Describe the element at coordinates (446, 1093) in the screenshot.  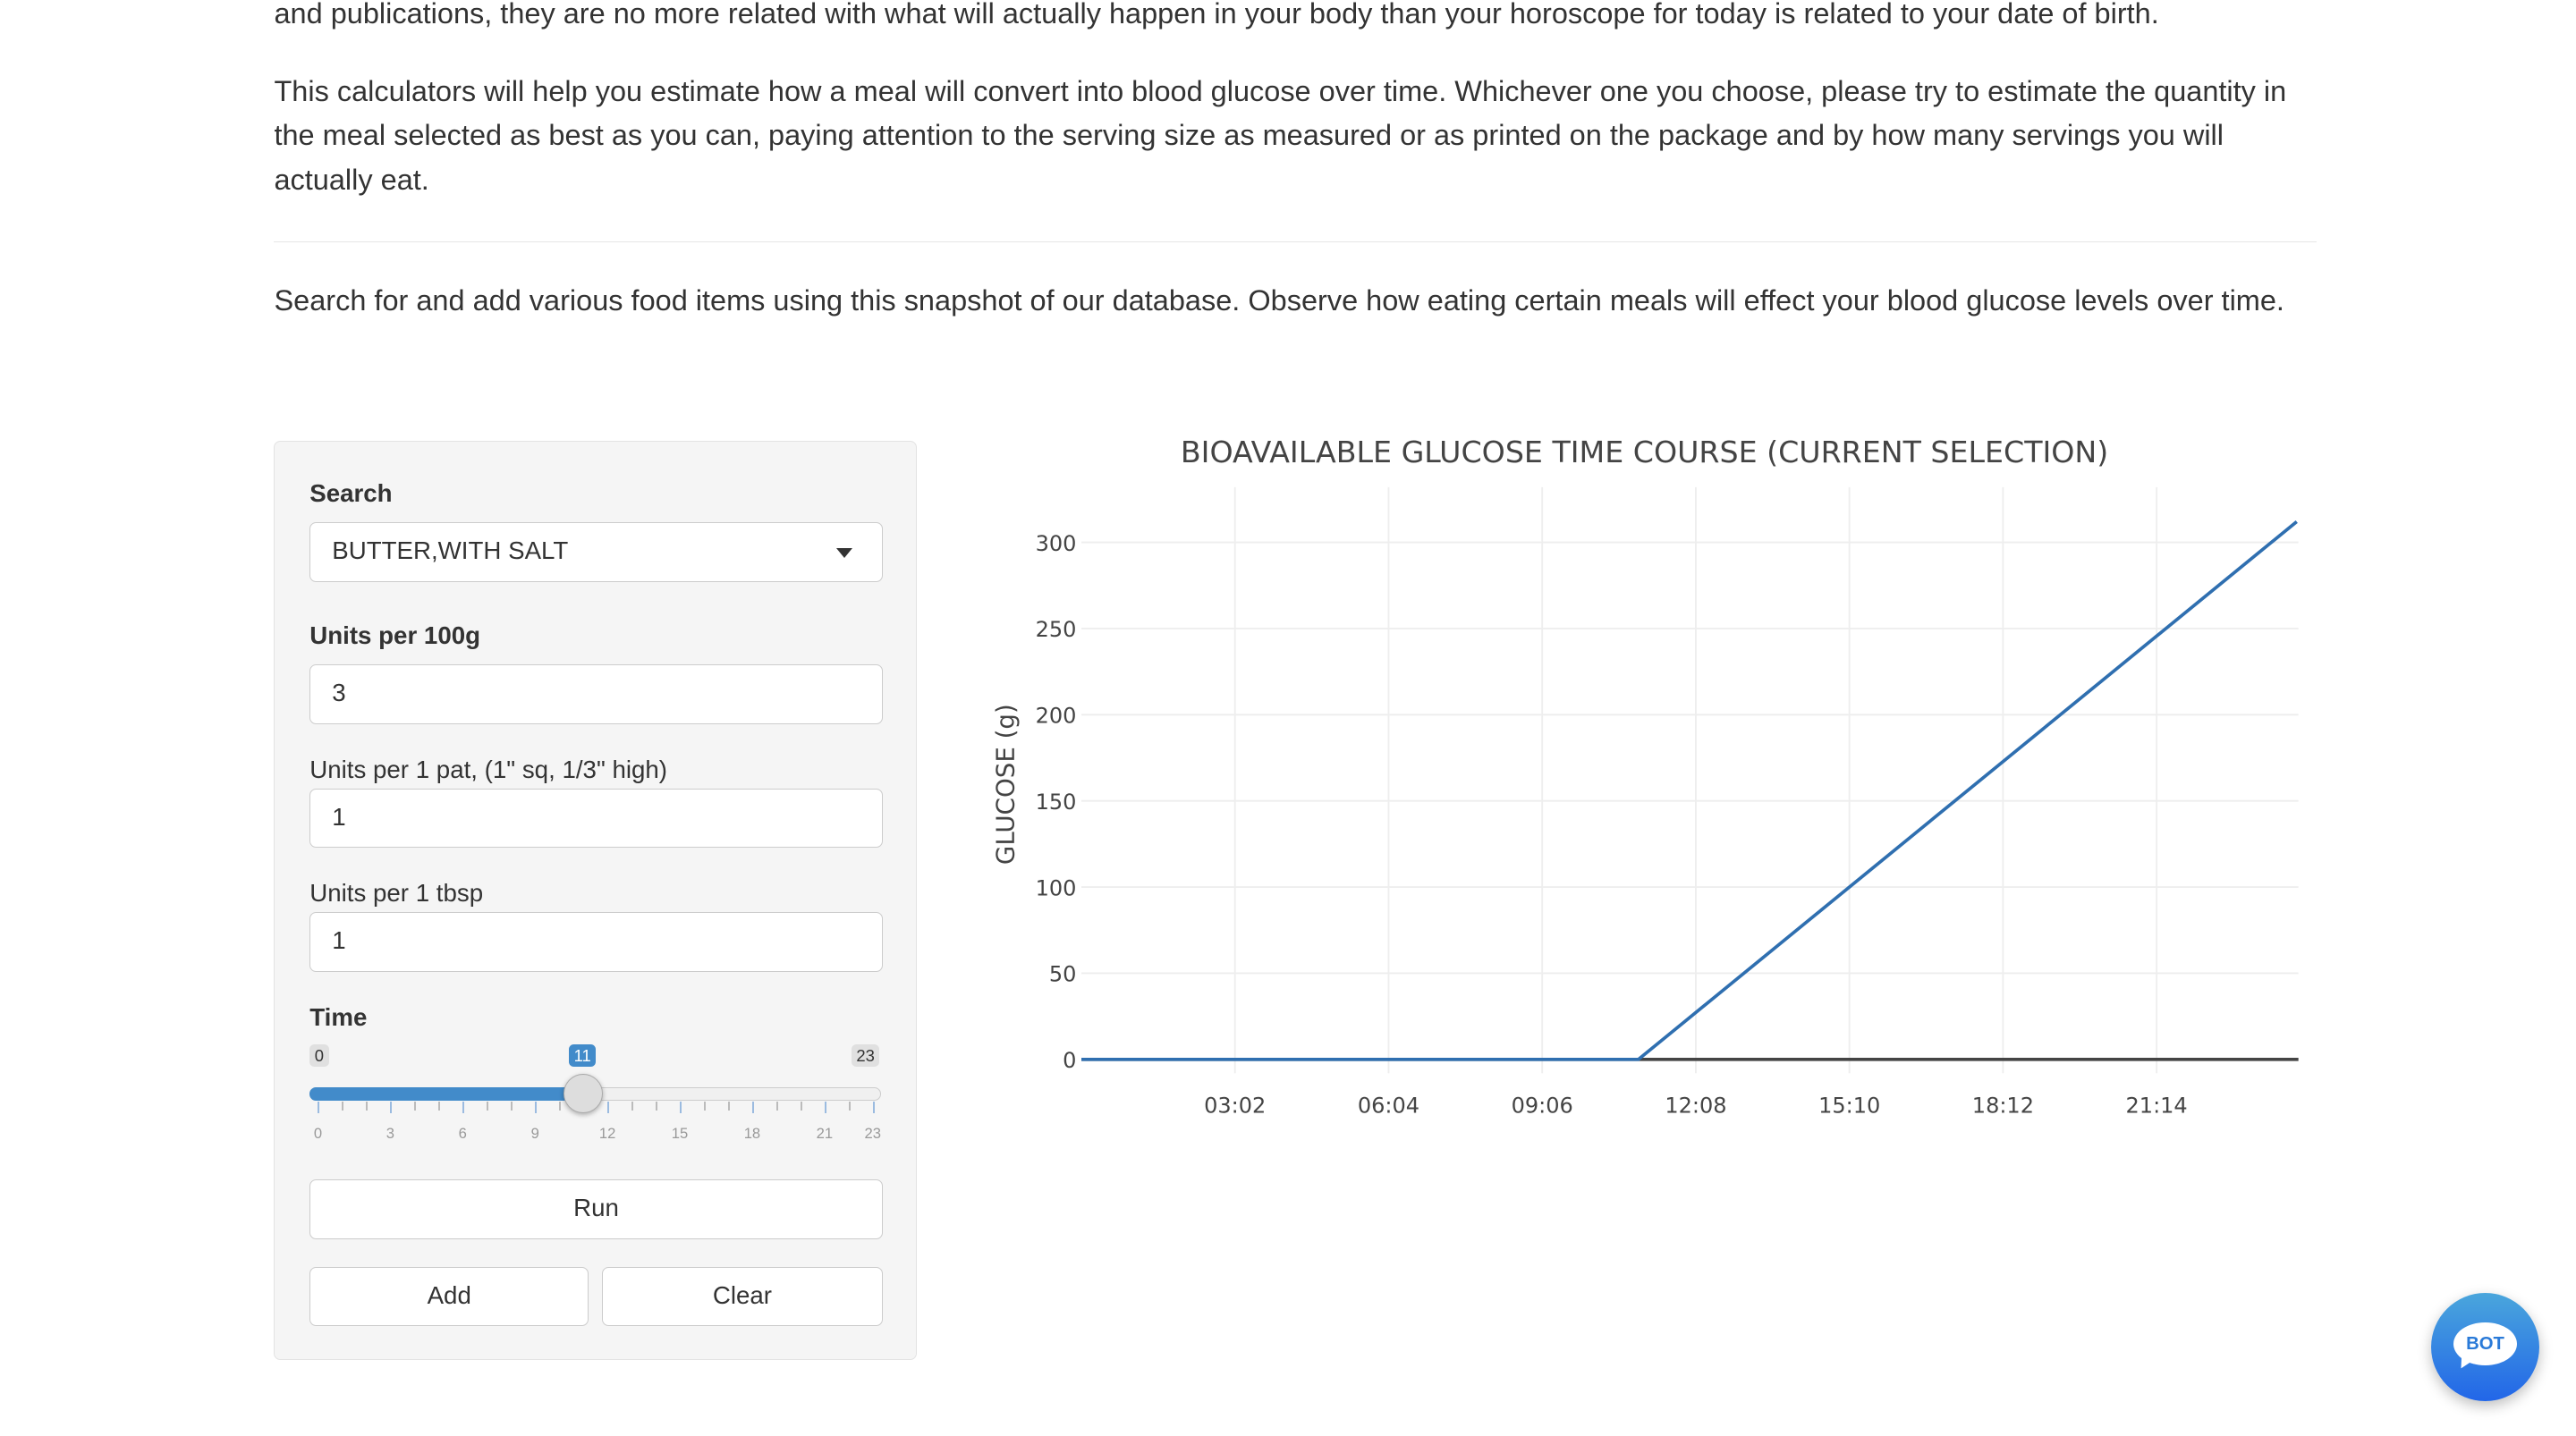
I see `slider-fill` at that location.